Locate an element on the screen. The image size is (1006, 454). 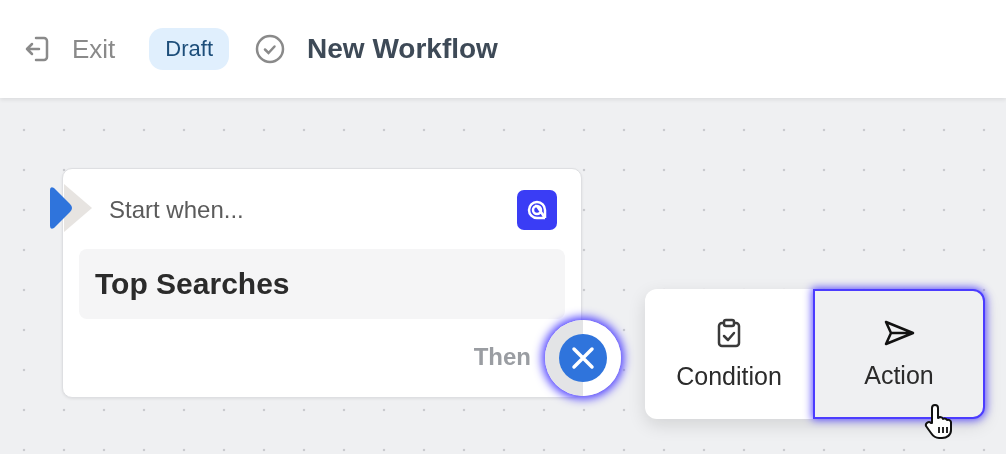
exit-icon is located at coordinates (37, 49).